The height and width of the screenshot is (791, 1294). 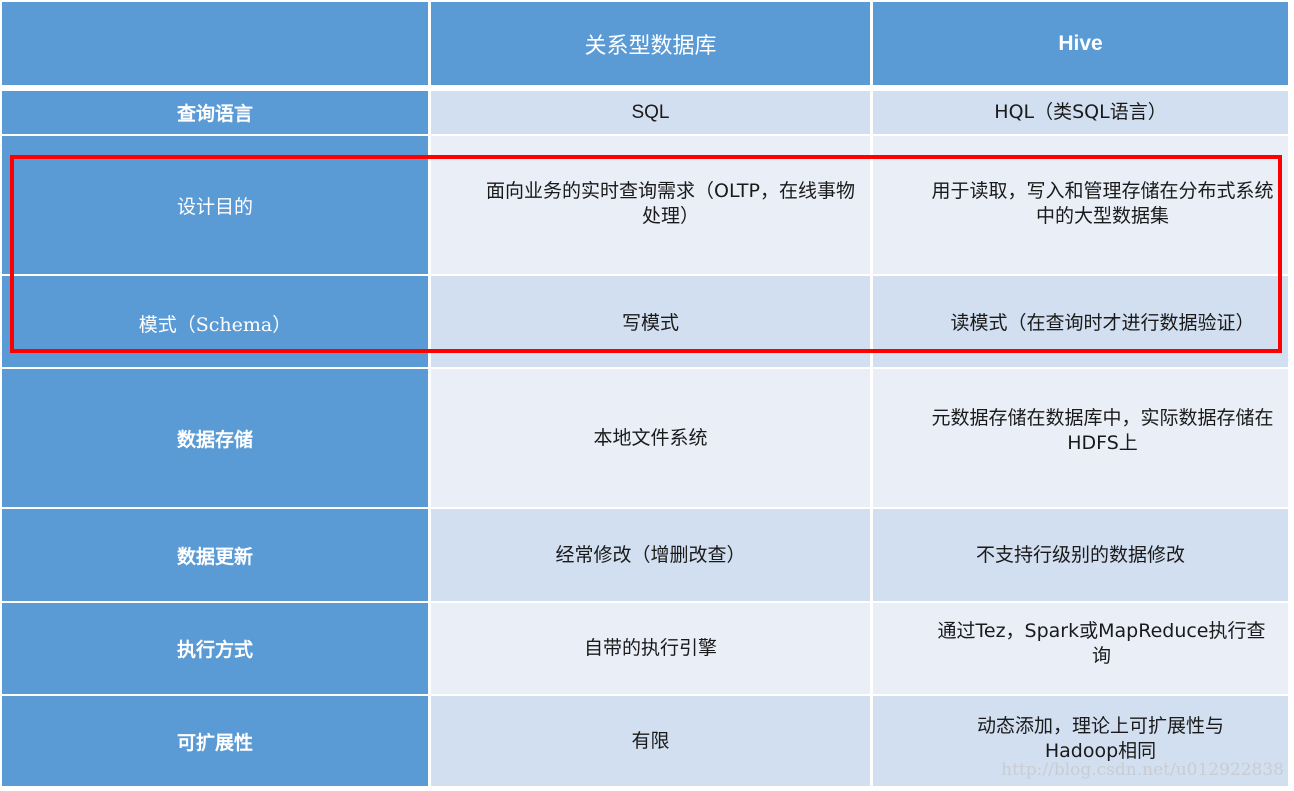 What do you see at coordinates (1080, 648) in the screenshot?
I see `cell-hive-execution: 通过Tez，Spark或MapReduce执行查询` at bounding box center [1080, 648].